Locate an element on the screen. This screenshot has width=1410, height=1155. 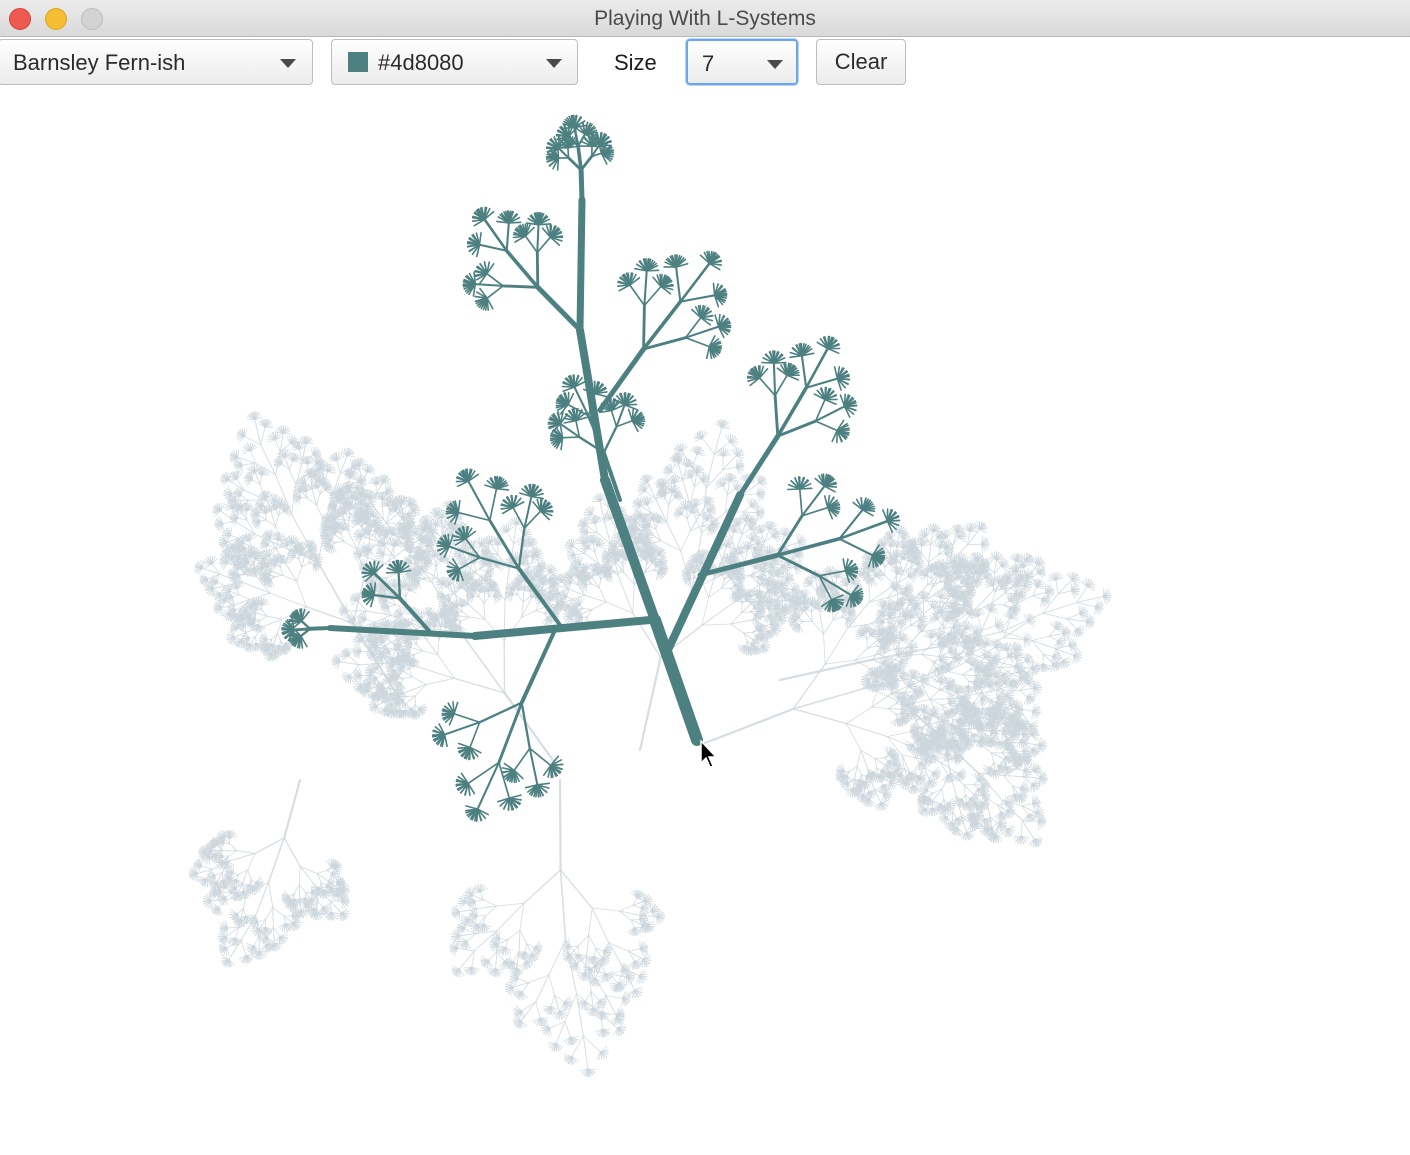
size-select: 7 is located at coordinates (742, 62).